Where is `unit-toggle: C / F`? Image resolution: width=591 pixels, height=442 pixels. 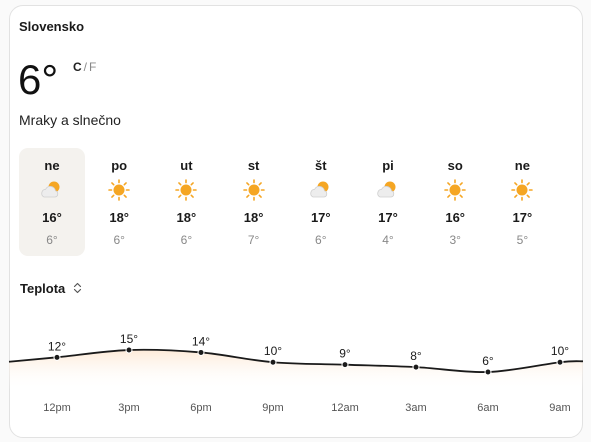
unit-toggle: C / F is located at coordinates (84, 67).